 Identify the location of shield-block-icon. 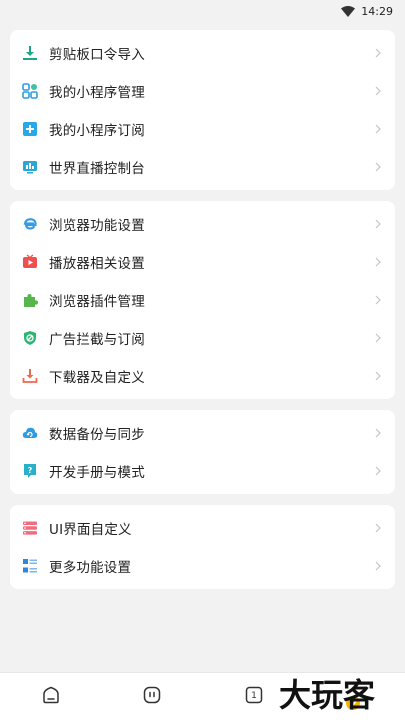
(30, 338).